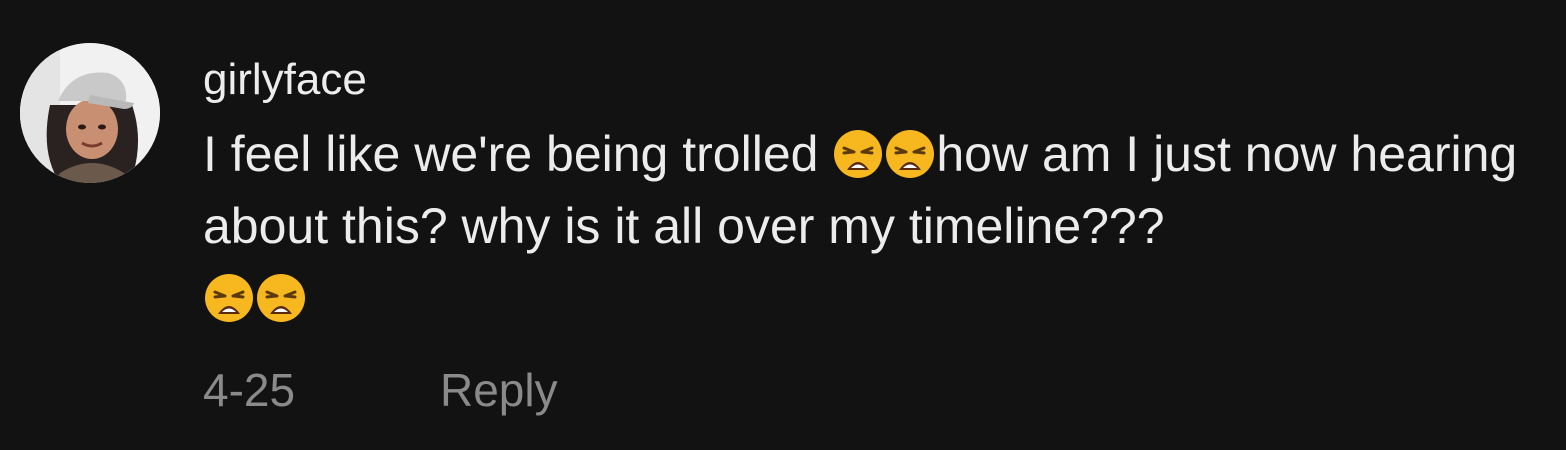 The height and width of the screenshot is (450, 1566). I want to click on reply-button: Reply, so click(499, 390).